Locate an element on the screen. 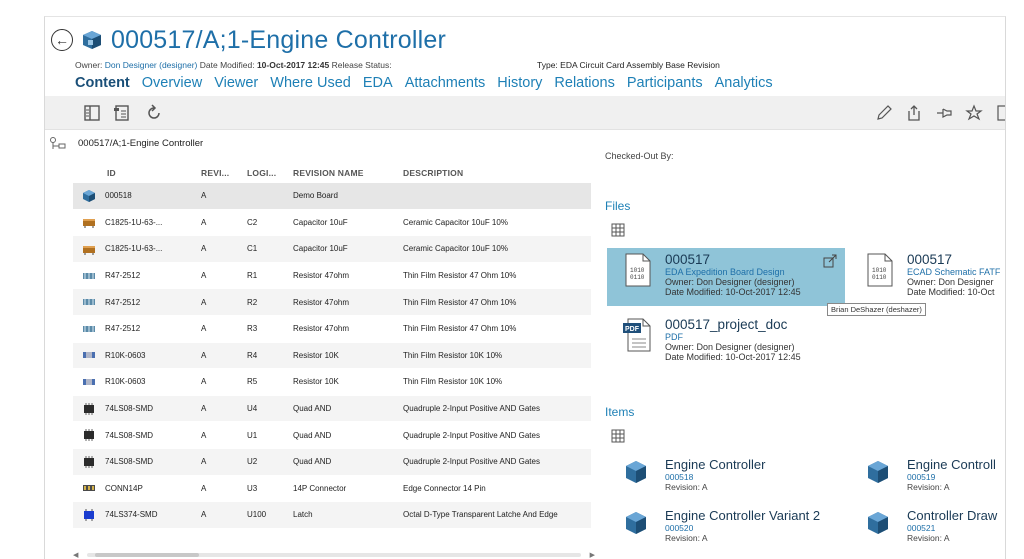 The height and width of the screenshot is (559, 1024). resistor-icon is located at coordinates (89, 302).